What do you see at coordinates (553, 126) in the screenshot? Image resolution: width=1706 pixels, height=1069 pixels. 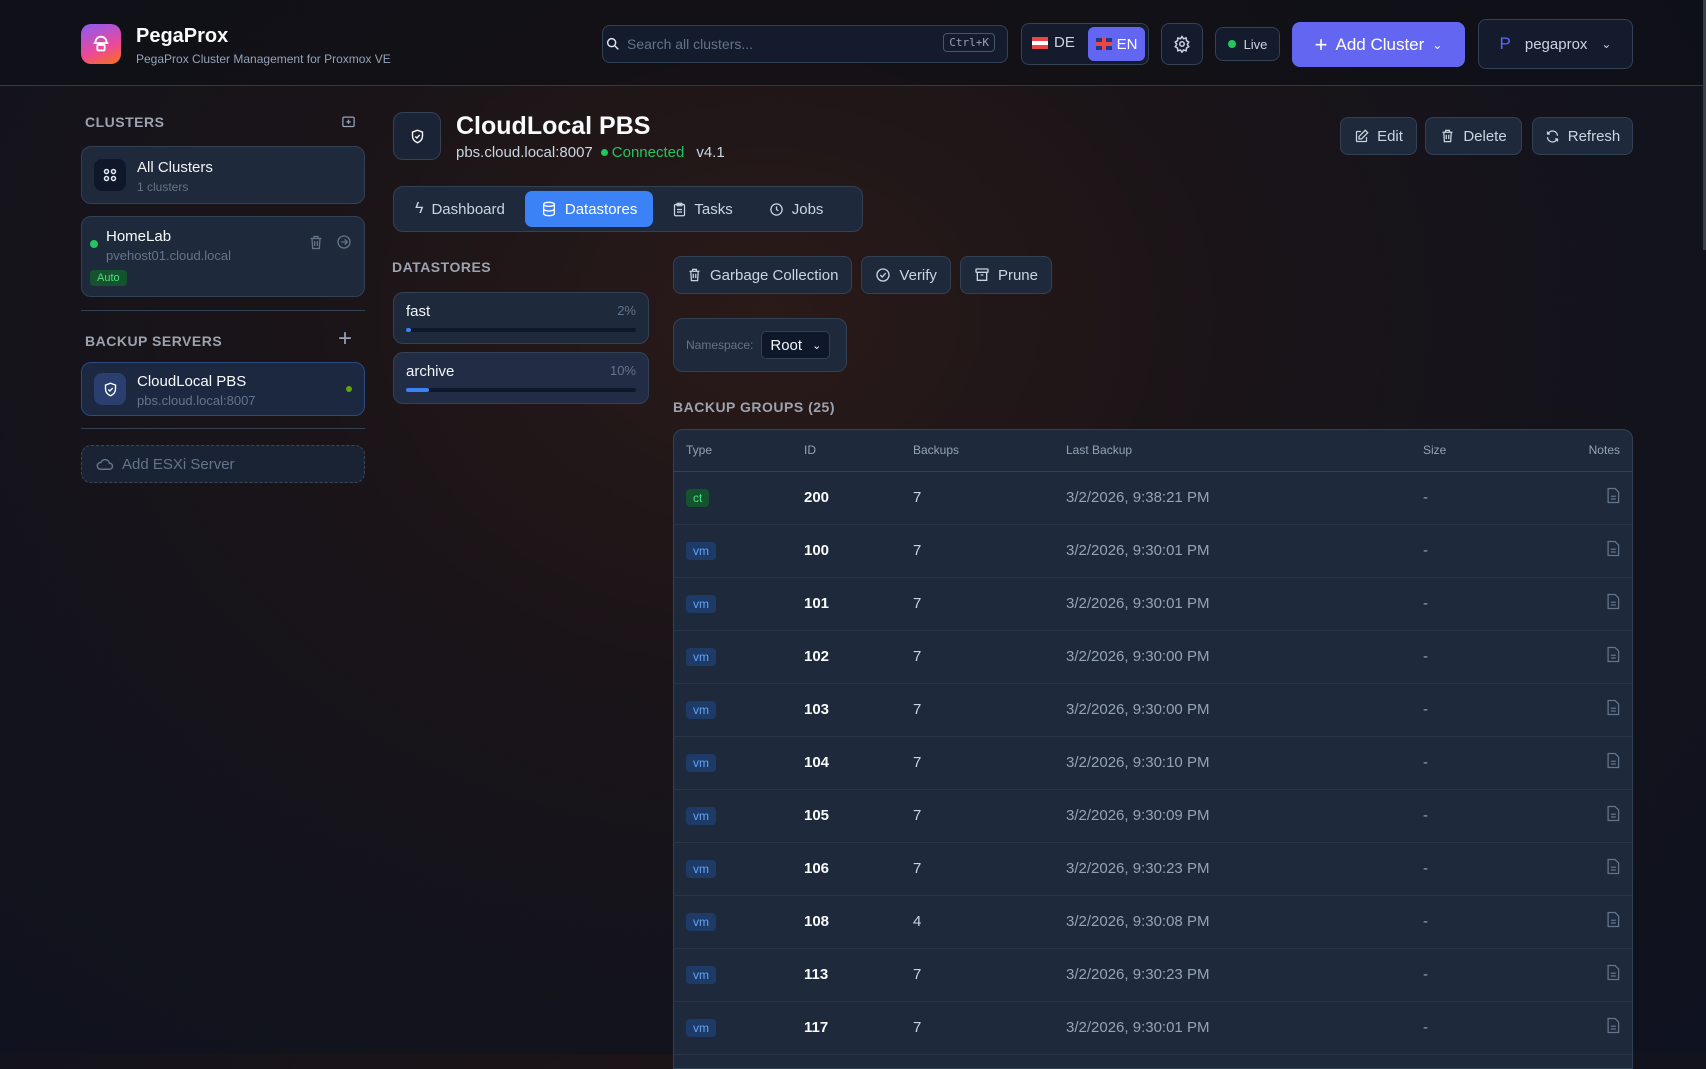 I see `page-title: CloudLocal PBS` at bounding box center [553, 126].